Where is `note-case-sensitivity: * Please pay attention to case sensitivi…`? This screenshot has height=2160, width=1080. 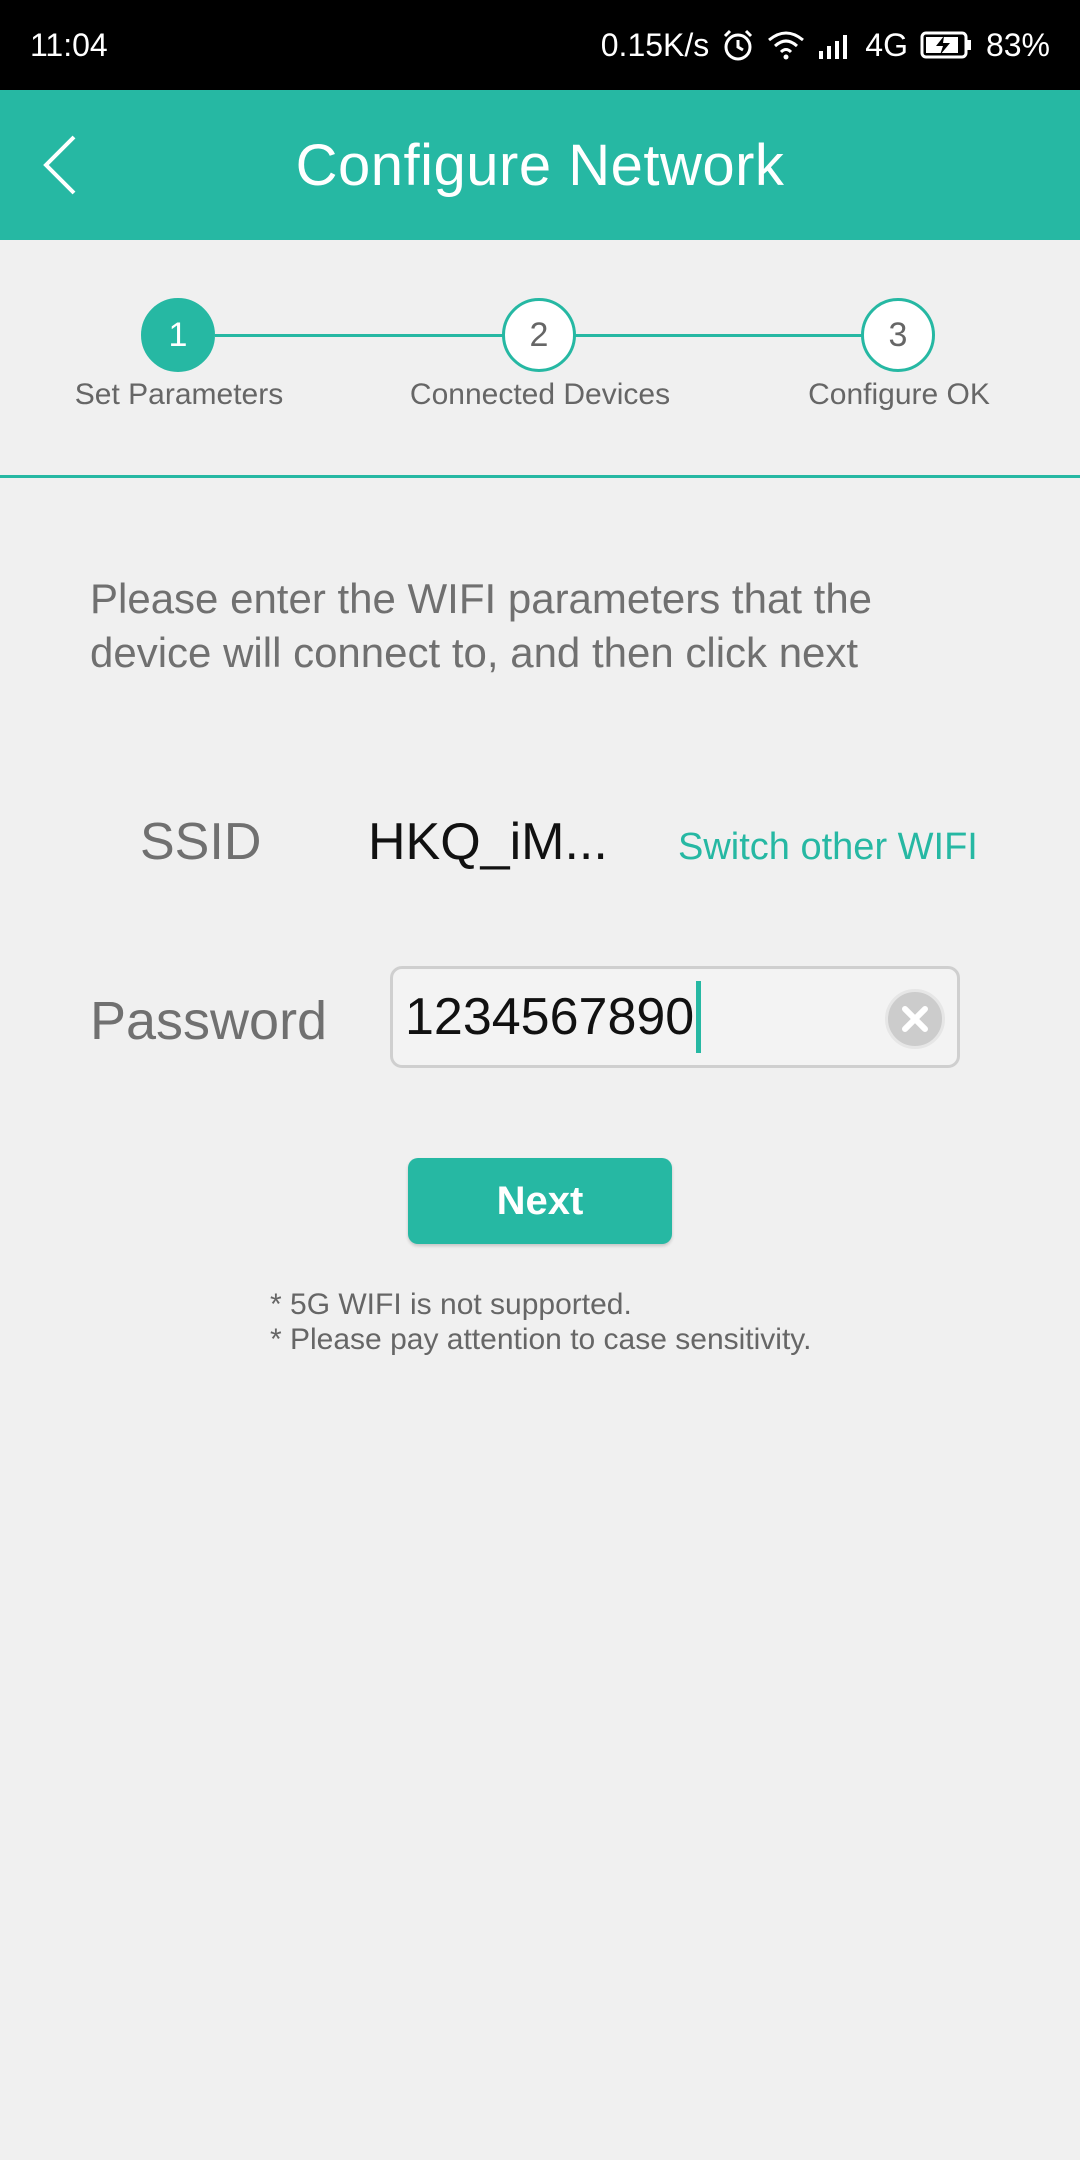 note-case-sensitivity: * Please pay attention to case sensitivi… is located at coordinates (541, 1339).